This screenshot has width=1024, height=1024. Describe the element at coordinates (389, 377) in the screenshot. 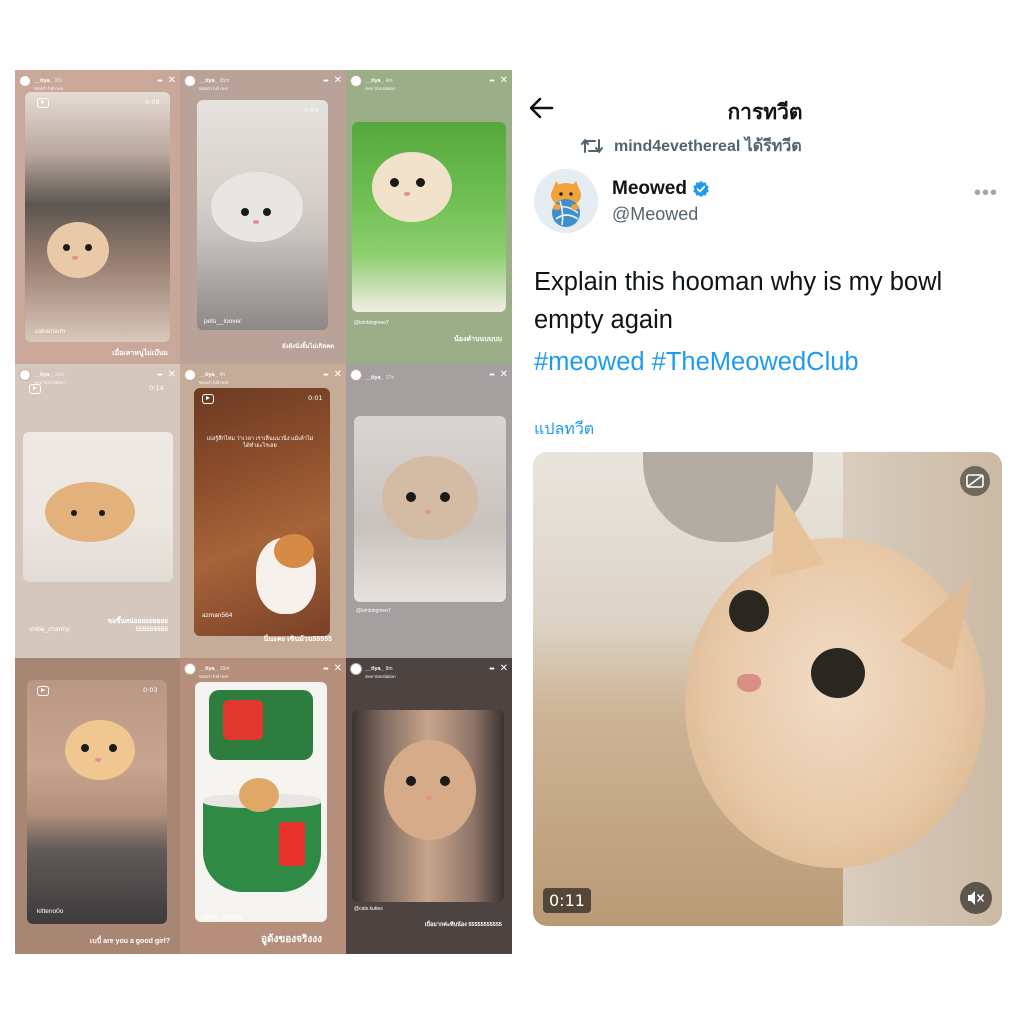

I see `story-time: 17s` at that location.